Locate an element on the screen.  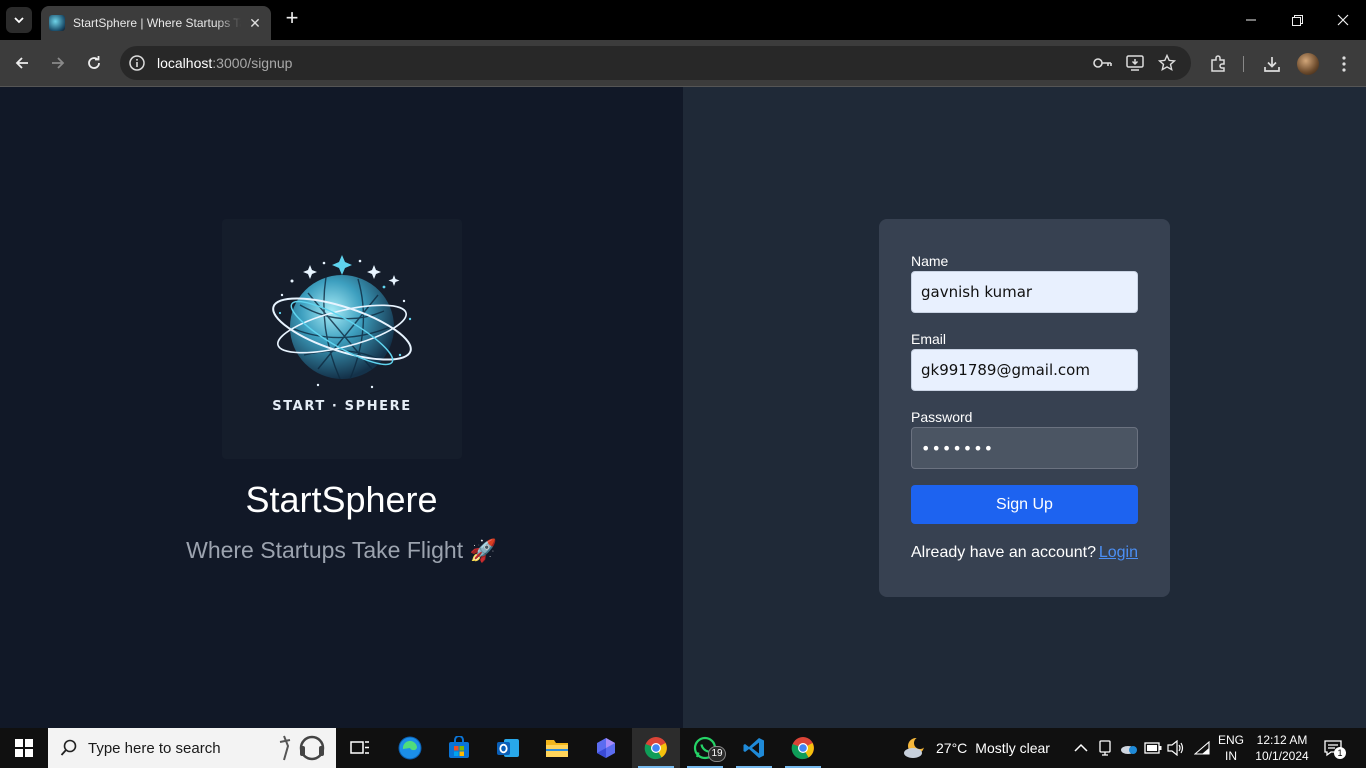
task-view-button is located at coordinates (360, 748).